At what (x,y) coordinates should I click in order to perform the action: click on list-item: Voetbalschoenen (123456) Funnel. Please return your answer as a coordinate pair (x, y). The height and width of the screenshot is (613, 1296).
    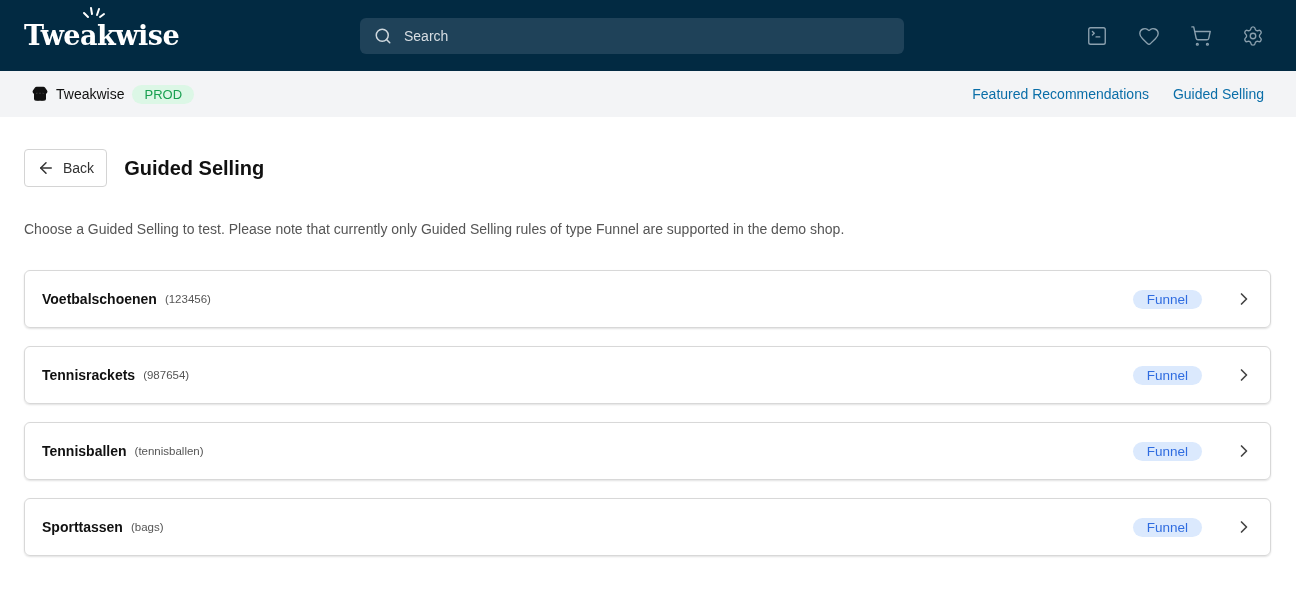
    Looking at the image, I should click on (647, 299).